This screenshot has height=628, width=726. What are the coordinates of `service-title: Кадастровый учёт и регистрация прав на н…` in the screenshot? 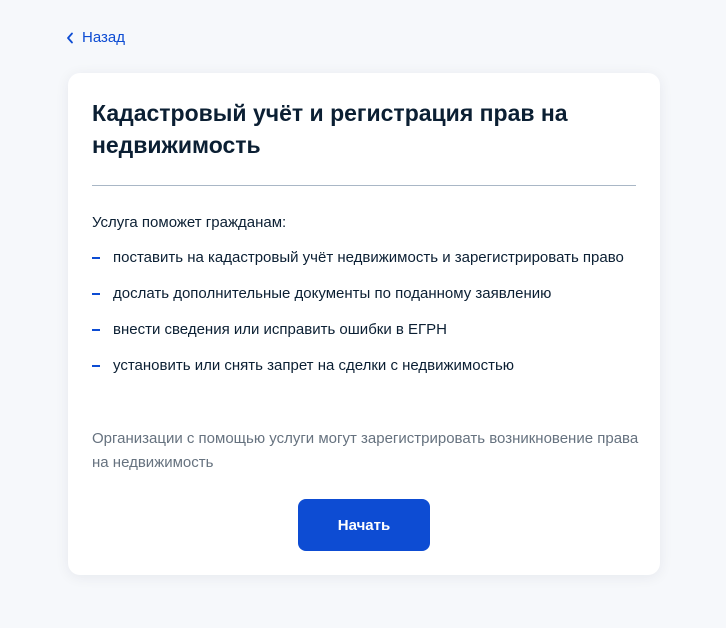 It's located at (330, 129).